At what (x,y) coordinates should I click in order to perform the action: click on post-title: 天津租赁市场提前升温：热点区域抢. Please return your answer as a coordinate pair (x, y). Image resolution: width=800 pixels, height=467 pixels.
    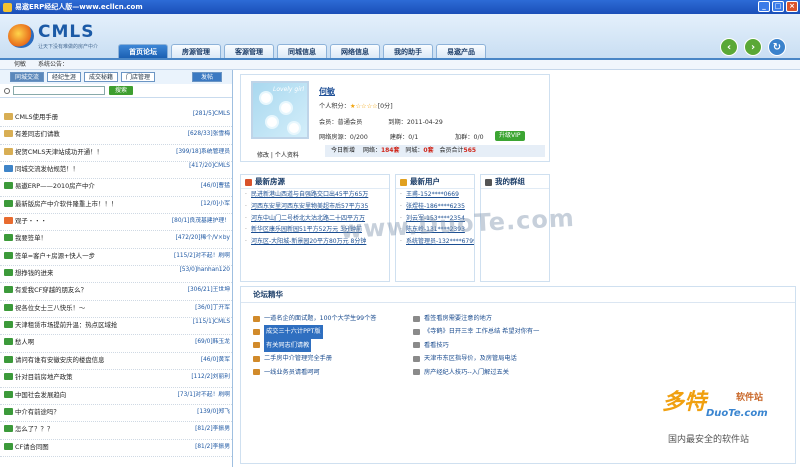
    Looking at the image, I should click on (66, 324).